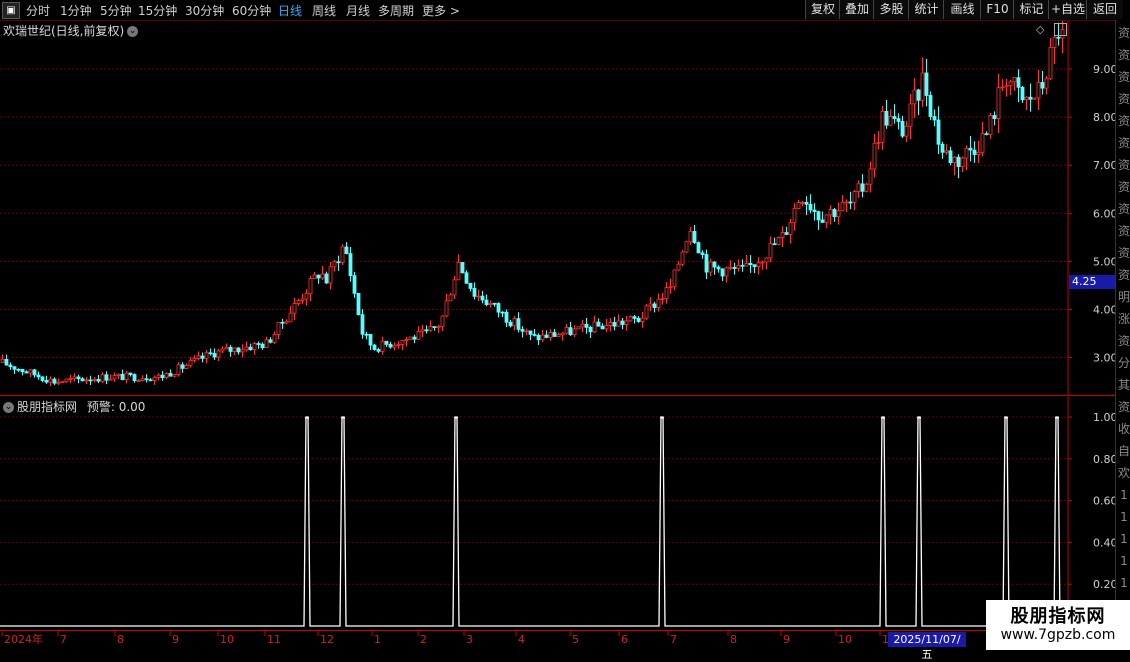 The height and width of the screenshot is (662, 1130). Describe the element at coordinates (274, 639) in the screenshot. I see `date-label: 11` at that location.